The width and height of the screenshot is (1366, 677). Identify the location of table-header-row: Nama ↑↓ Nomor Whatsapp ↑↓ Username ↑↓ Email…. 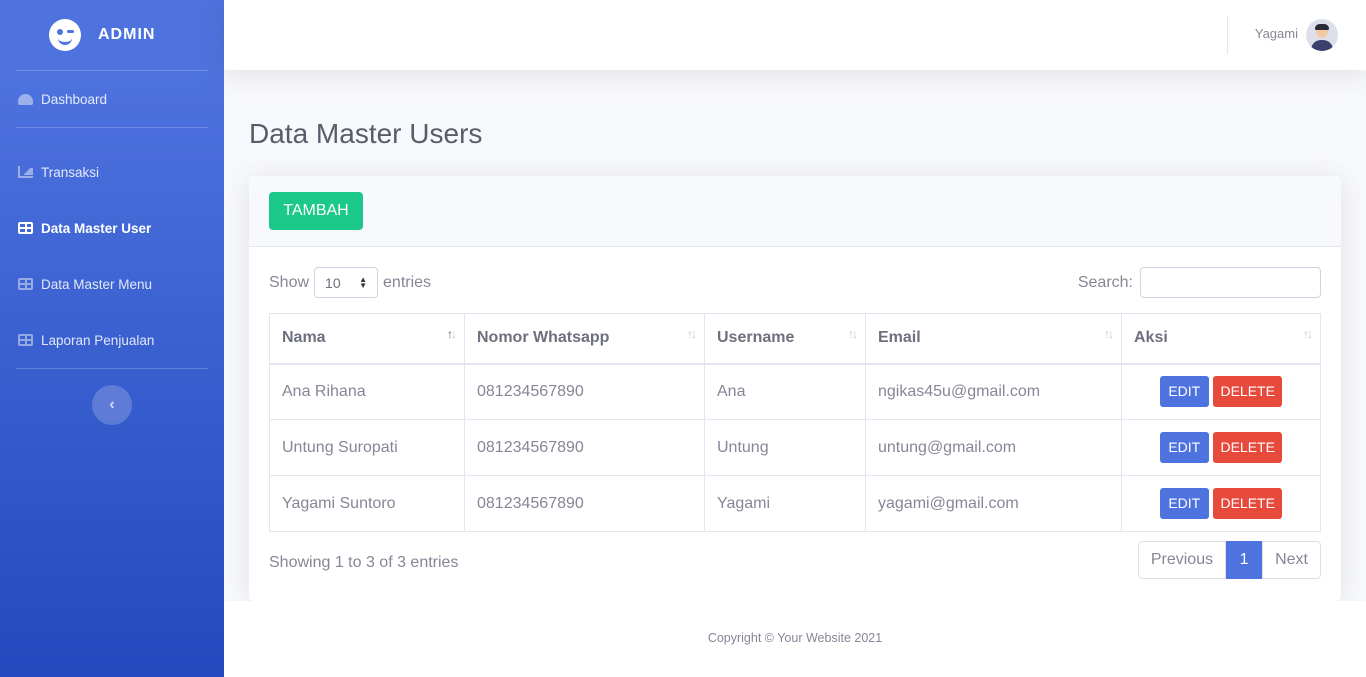
(795, 339).